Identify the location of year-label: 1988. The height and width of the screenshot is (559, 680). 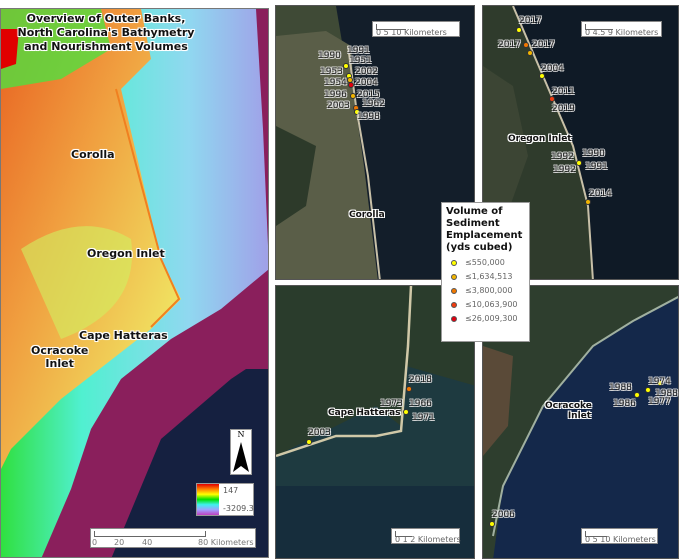
(620, 388).